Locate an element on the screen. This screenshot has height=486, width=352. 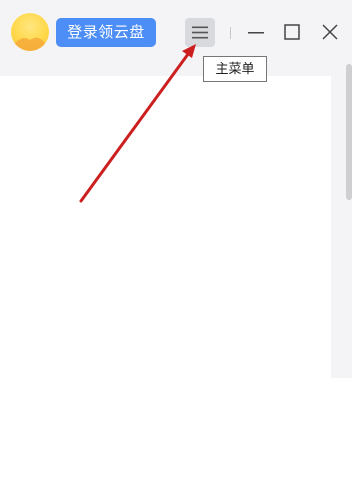
maximize-button is located at coordinates (292, 32).